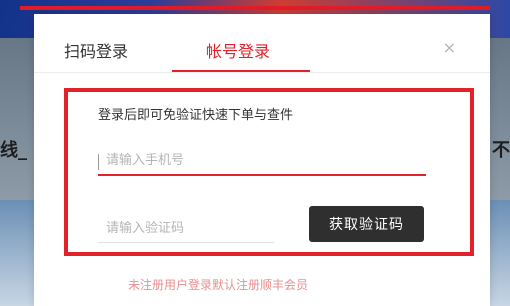  What do you see at coordinates (501, 150) in the screenshot?
I see `background-text-right: 不` at bounding box center [501, 150].